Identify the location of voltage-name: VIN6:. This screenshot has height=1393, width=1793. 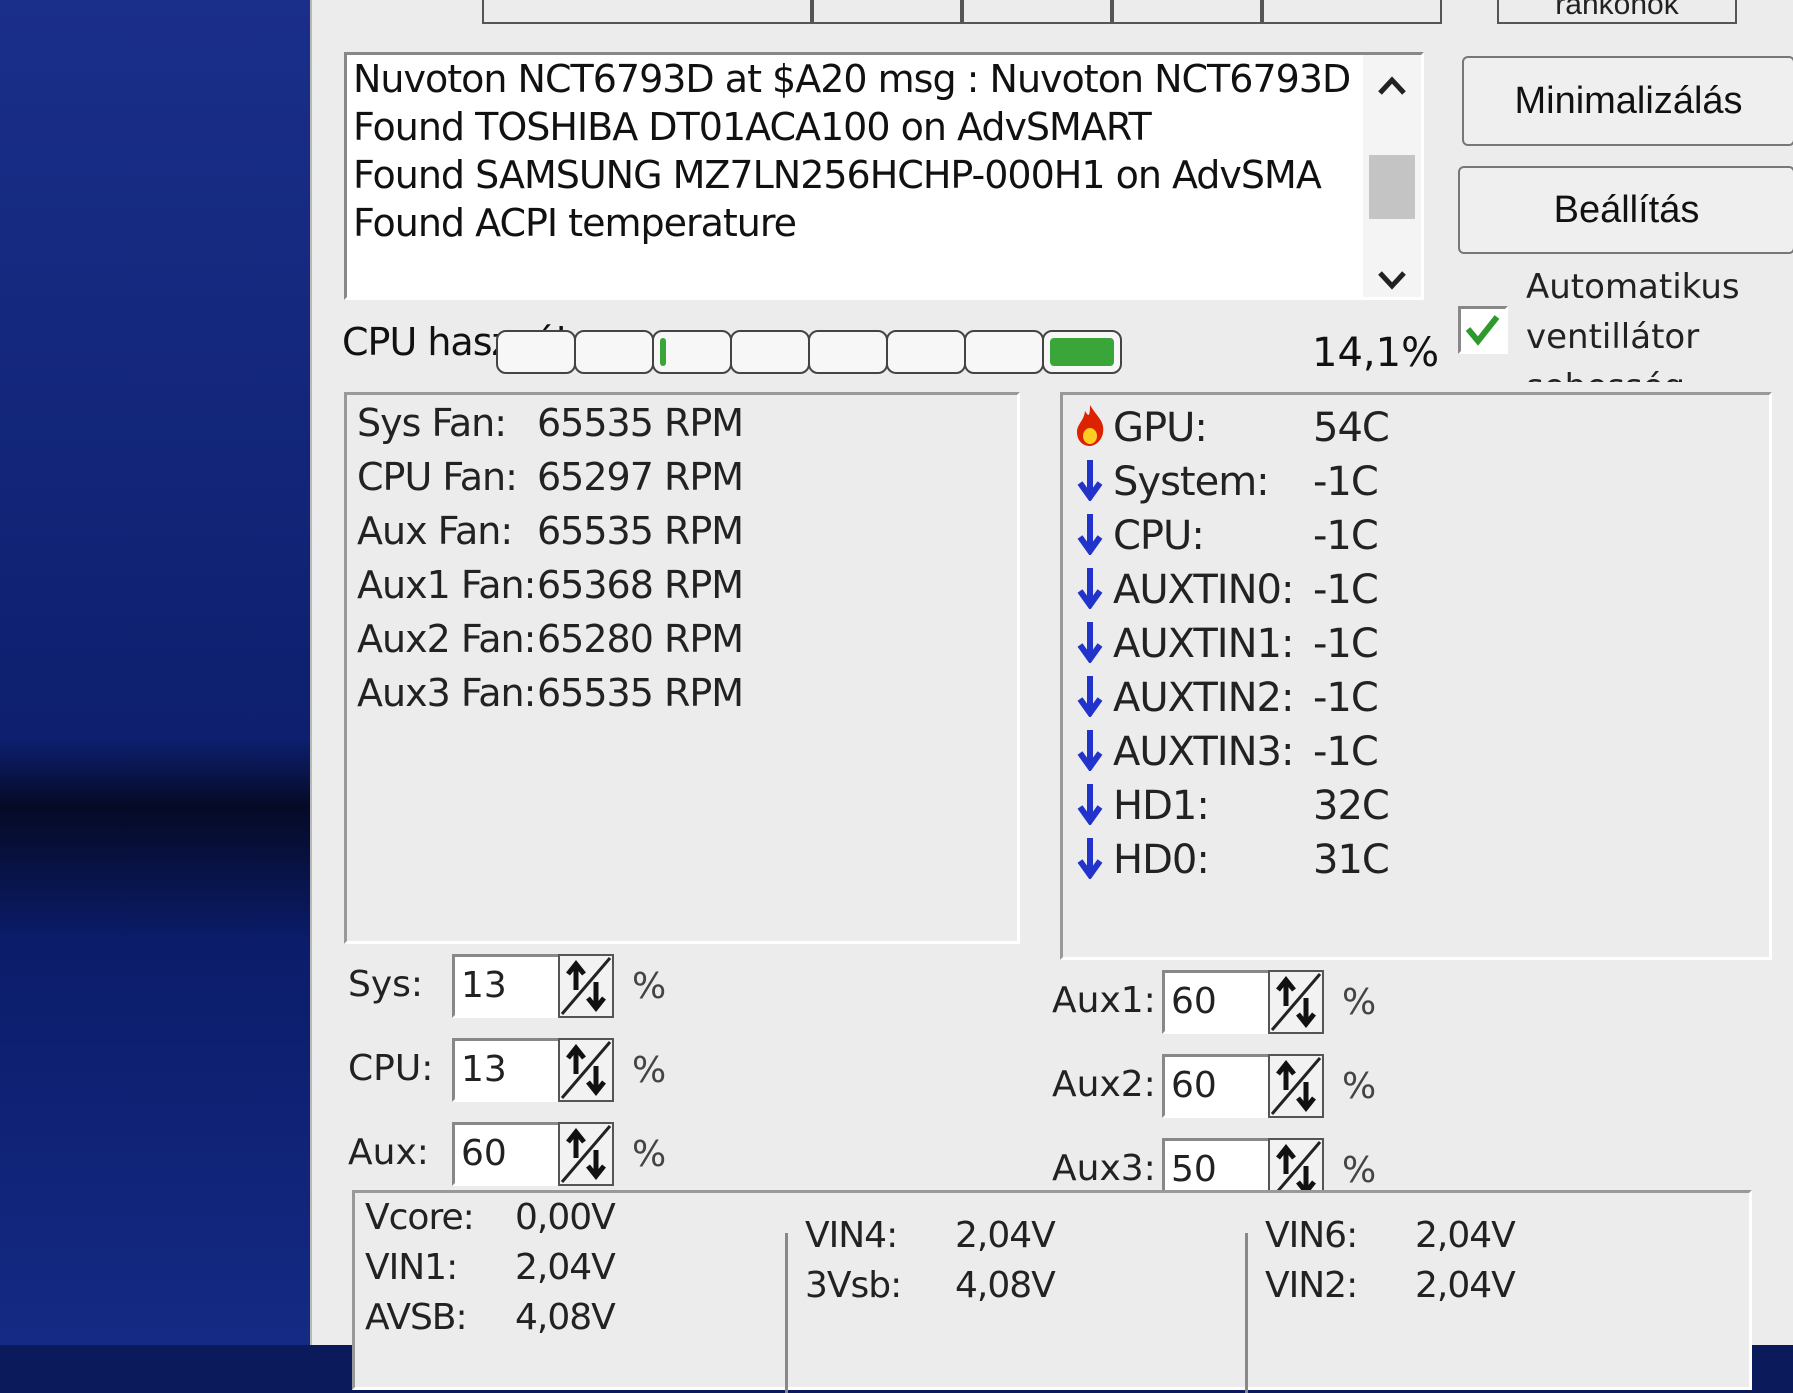
(1311, 1235).